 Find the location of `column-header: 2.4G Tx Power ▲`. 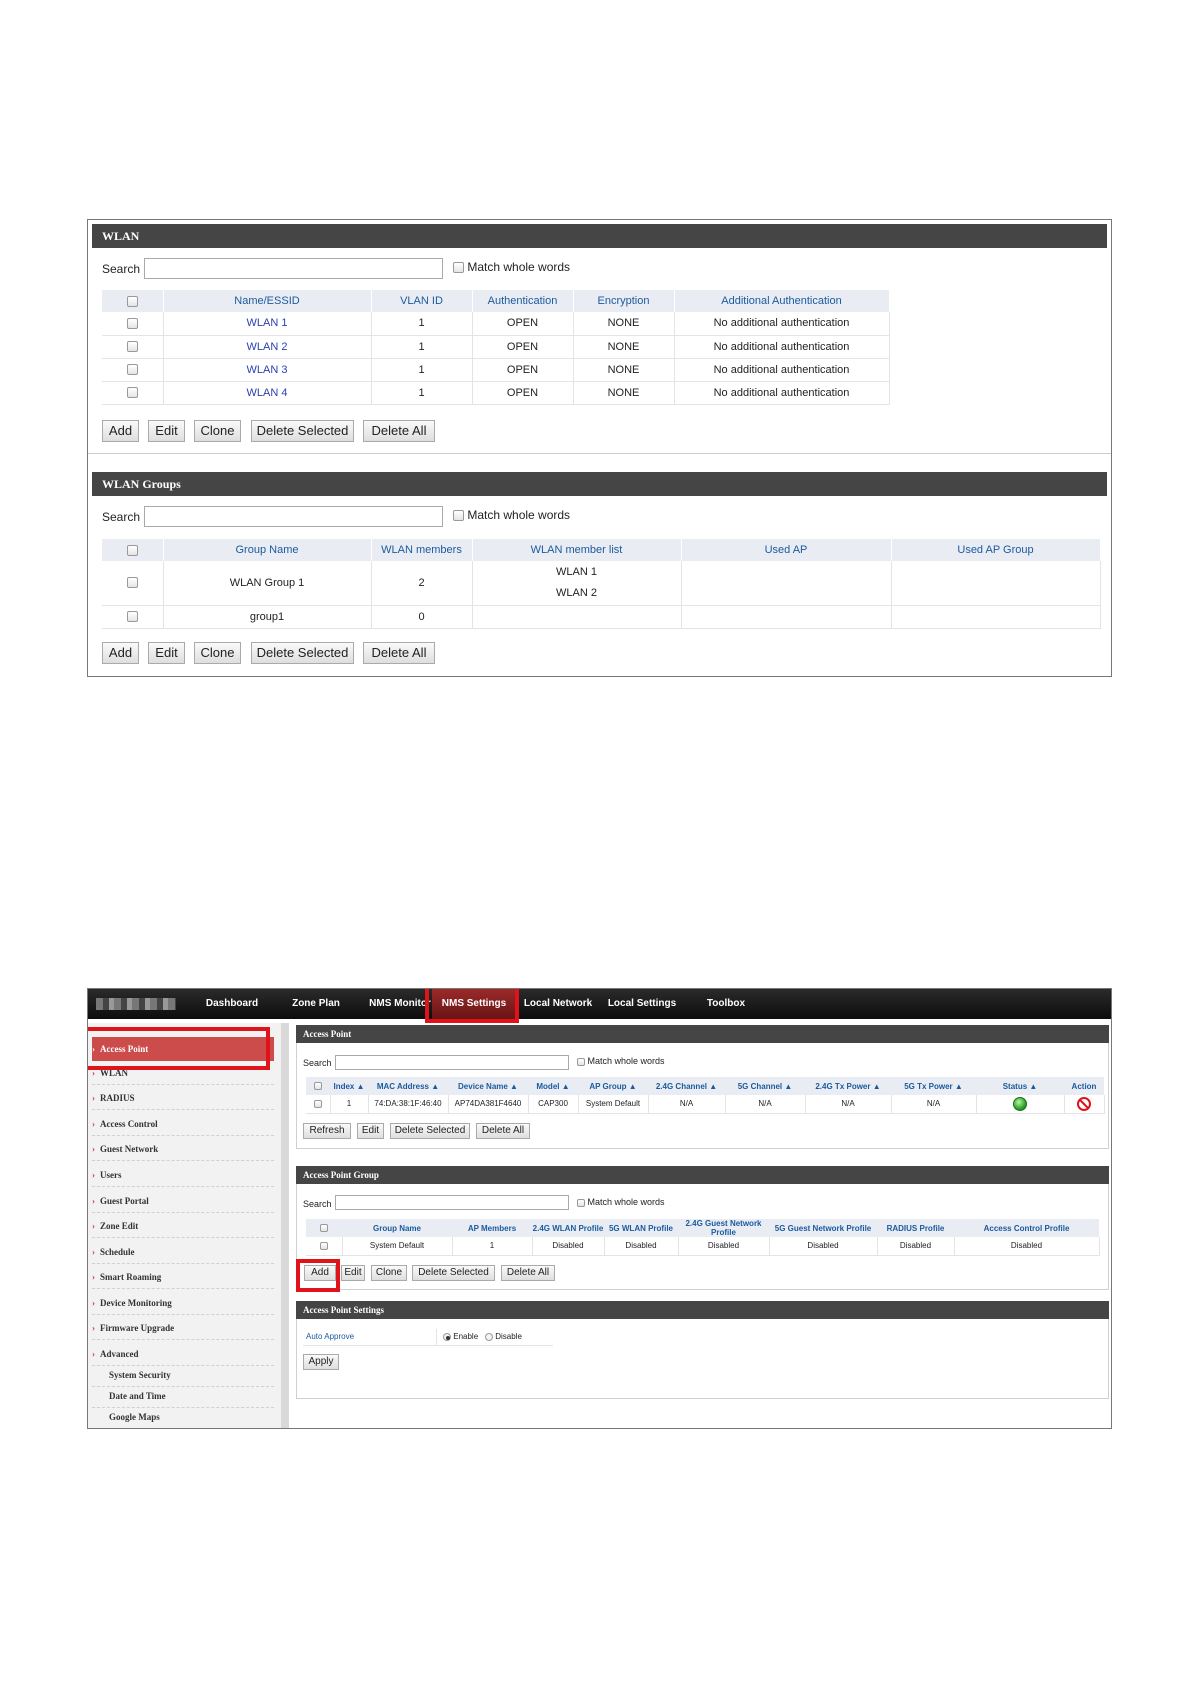

column-header: 2.4G Tx Power ▲ is located at coordinates (848, 1086).